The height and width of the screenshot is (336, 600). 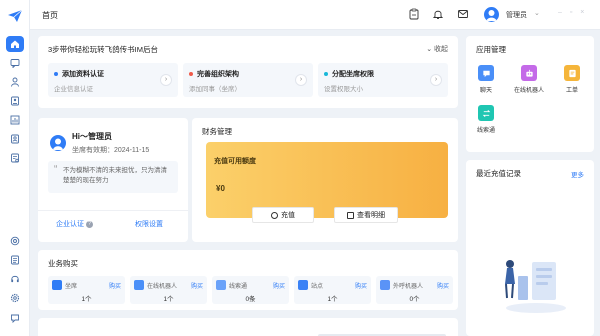 What do you see at coordinates (113, 177) in the screenshot?
I see `quote-box: “ 不为模糊不清的未来担忧，只为清清楚楚的现在努力` at bounding box center [113, 177].